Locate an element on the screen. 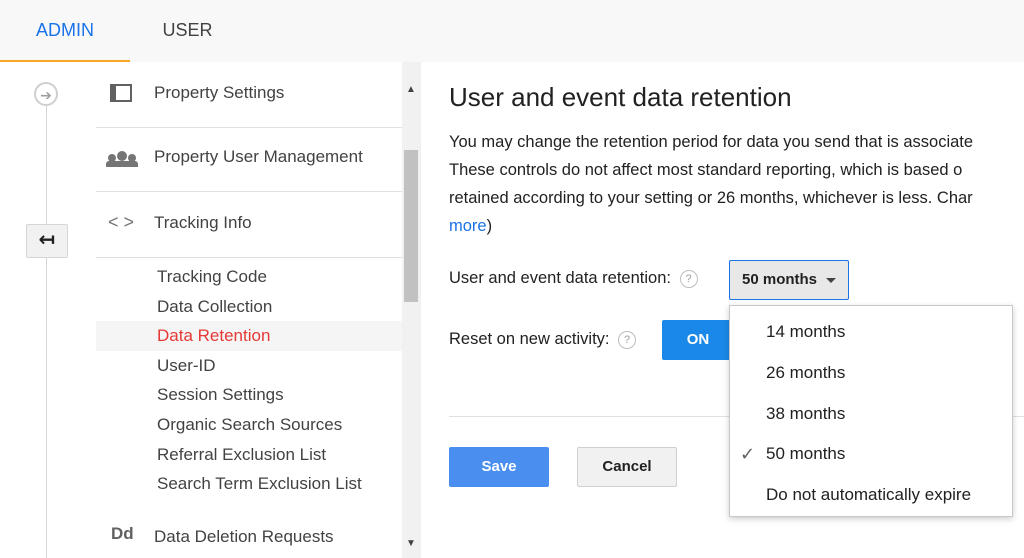 This screenshot has width=1024, height=558. nav-label: Property User Management is located at coordinates (258, 156).